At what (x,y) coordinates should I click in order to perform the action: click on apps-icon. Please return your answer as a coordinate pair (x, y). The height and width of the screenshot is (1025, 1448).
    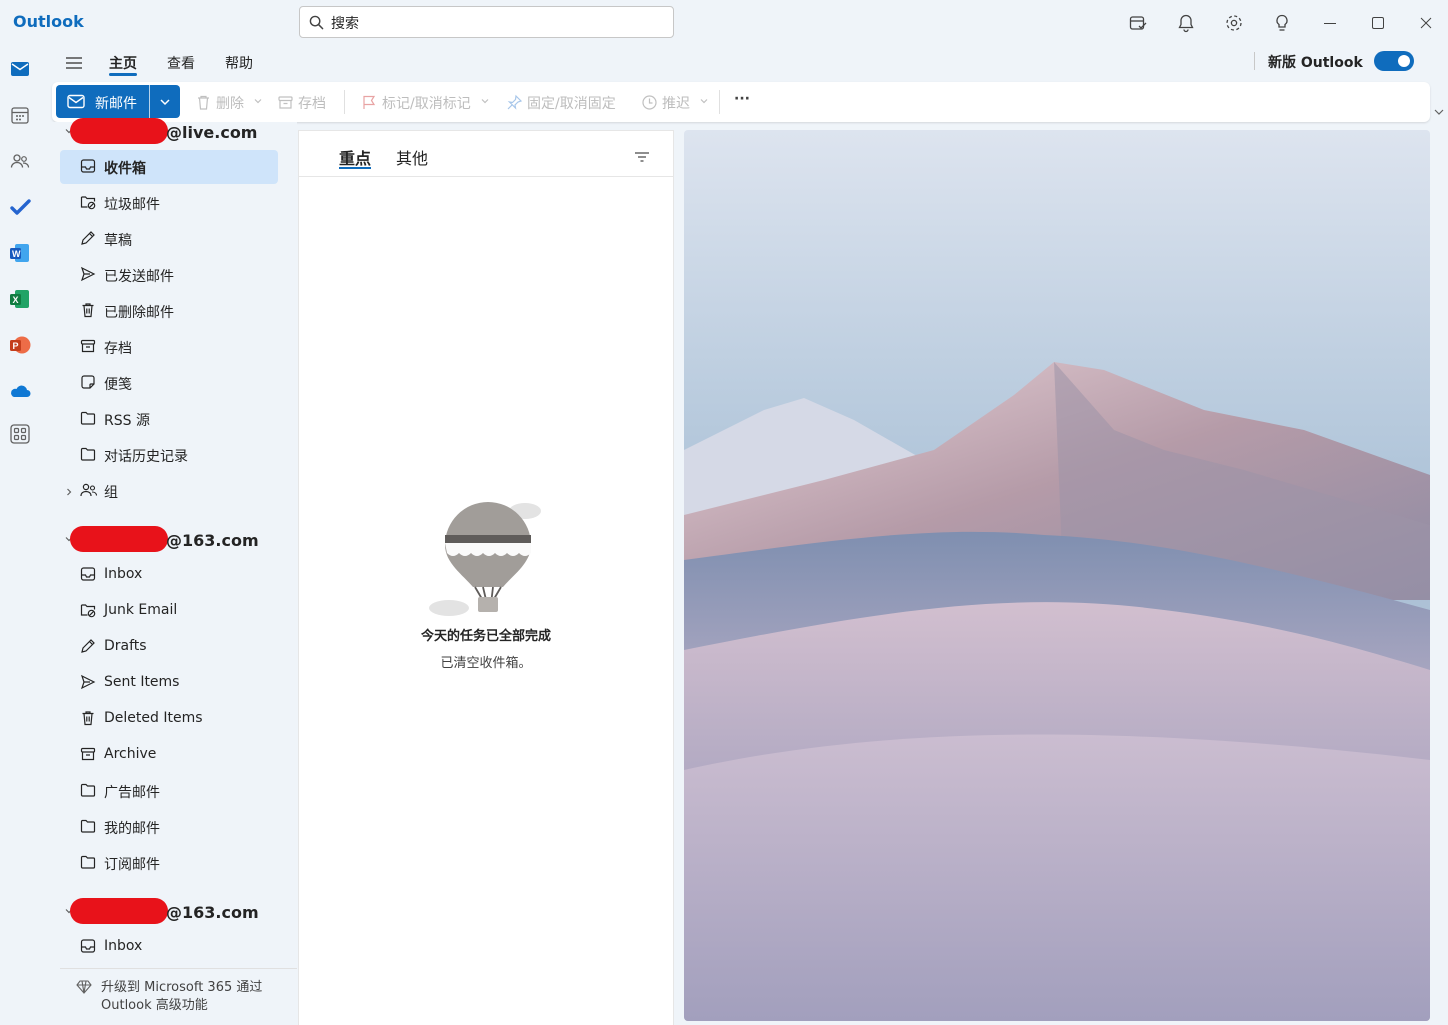
    Looking at the image, I should click on (20, 434).